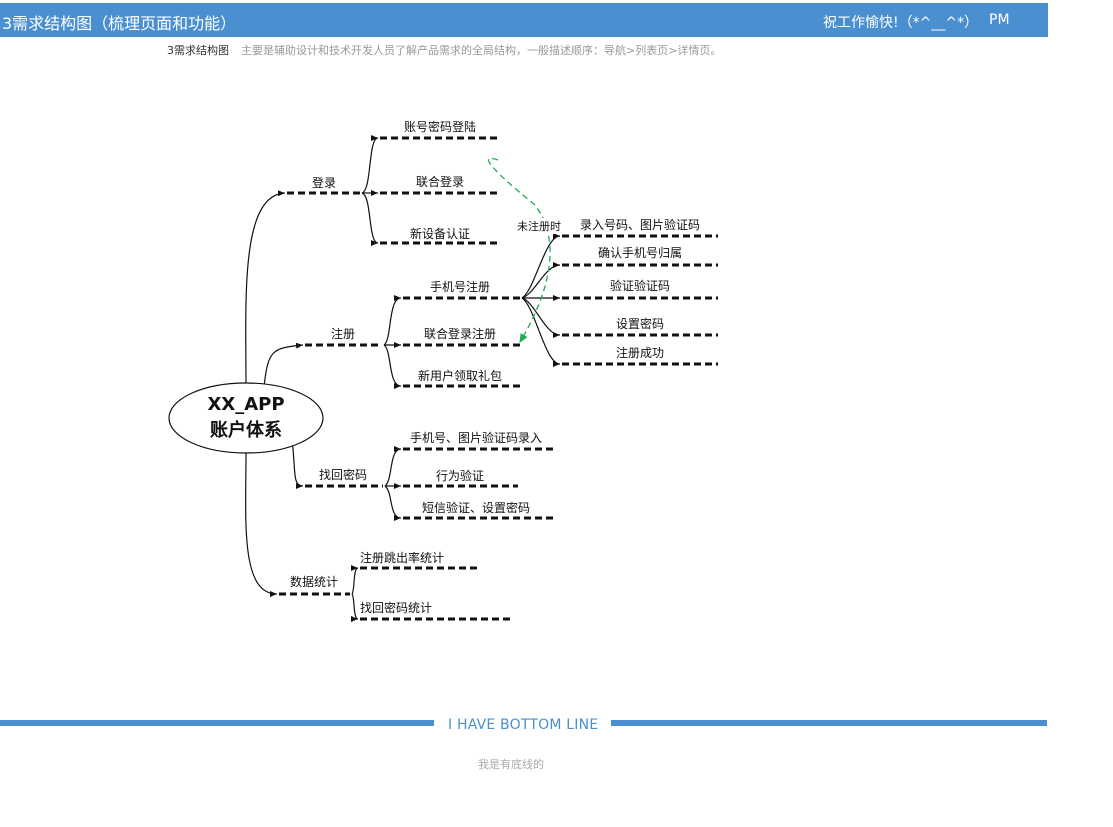  Describe the element at coordinates (440, 181) in the screenshot. I see `node-login-federated: 联合登录` at that location.